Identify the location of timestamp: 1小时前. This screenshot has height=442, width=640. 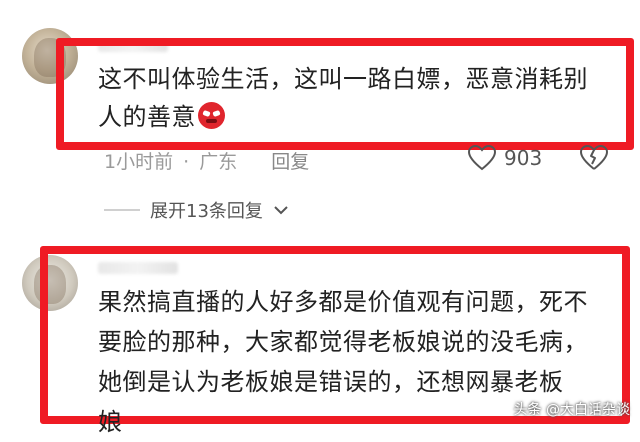
(139, 162).